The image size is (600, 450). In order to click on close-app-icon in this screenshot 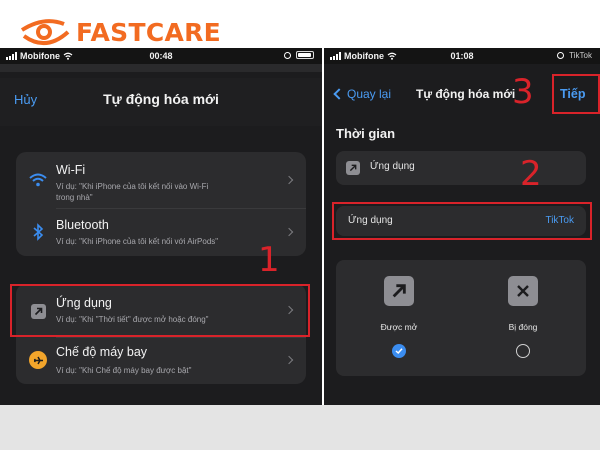, I will do `click(523, 291)`.